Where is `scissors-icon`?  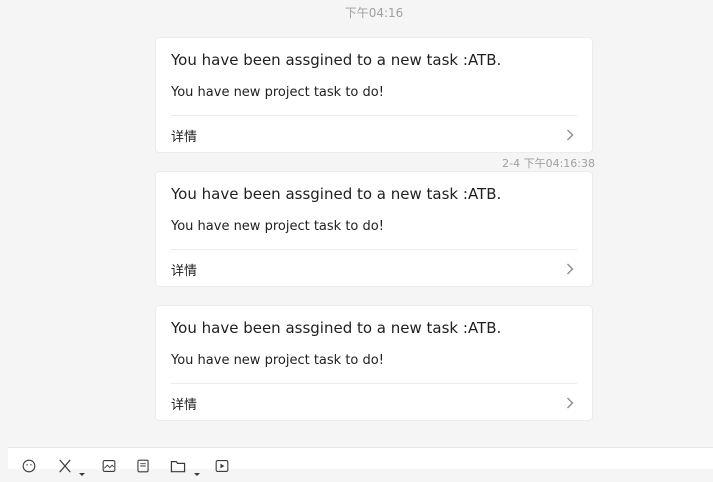
scissors-icon is located at coordinates (65, 466).